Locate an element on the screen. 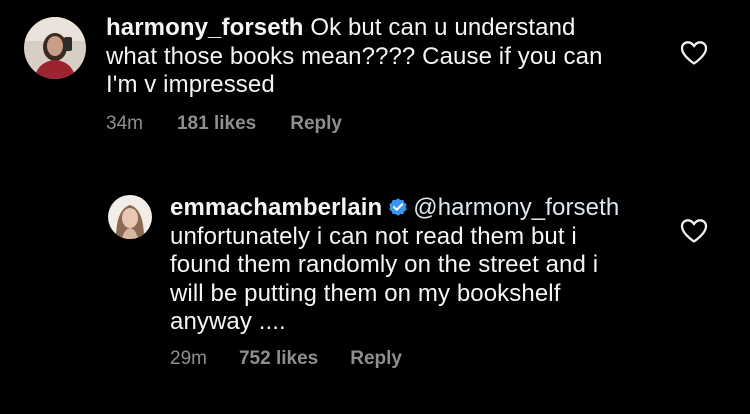 This screenshot has height=414, width=750. comment-meta: 29m 752 likes Reply is located at coordinates (286, 359).